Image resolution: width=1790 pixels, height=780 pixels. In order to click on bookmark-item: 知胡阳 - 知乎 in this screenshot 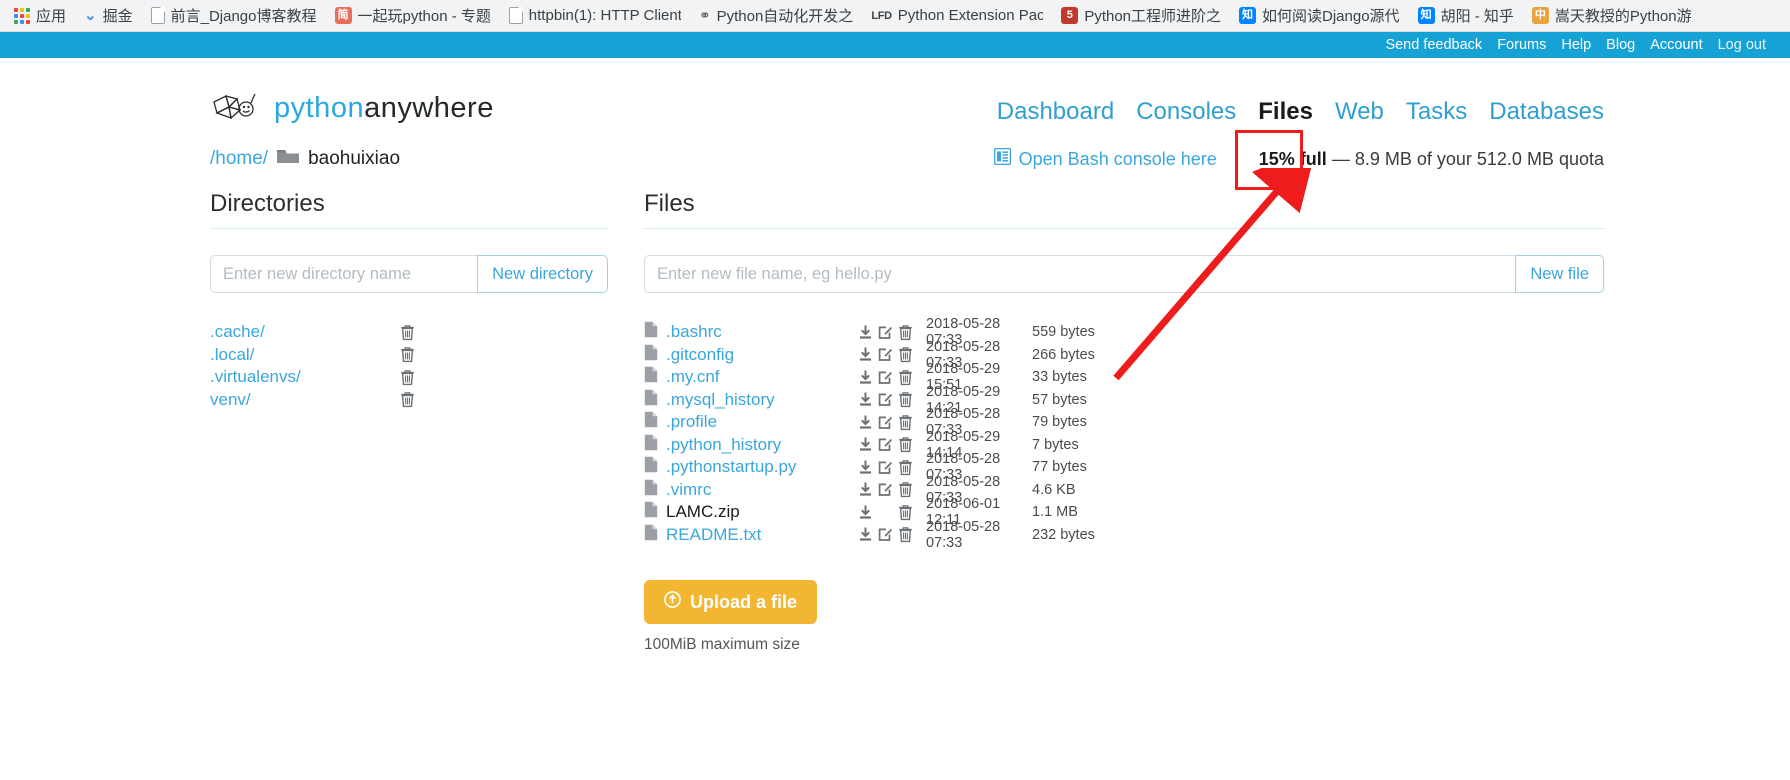, I will do `click(1466, 15)`.